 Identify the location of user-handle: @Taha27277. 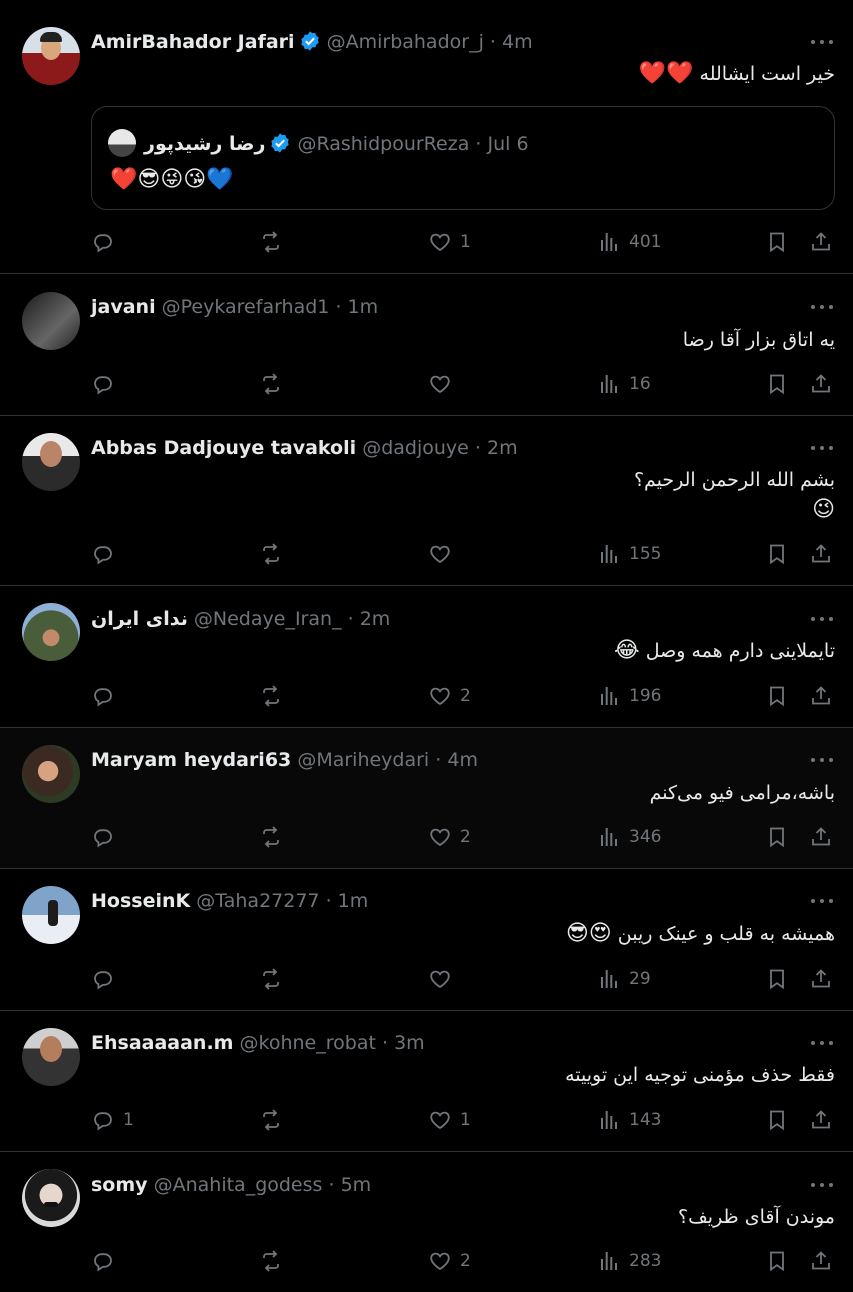
(257, 901).